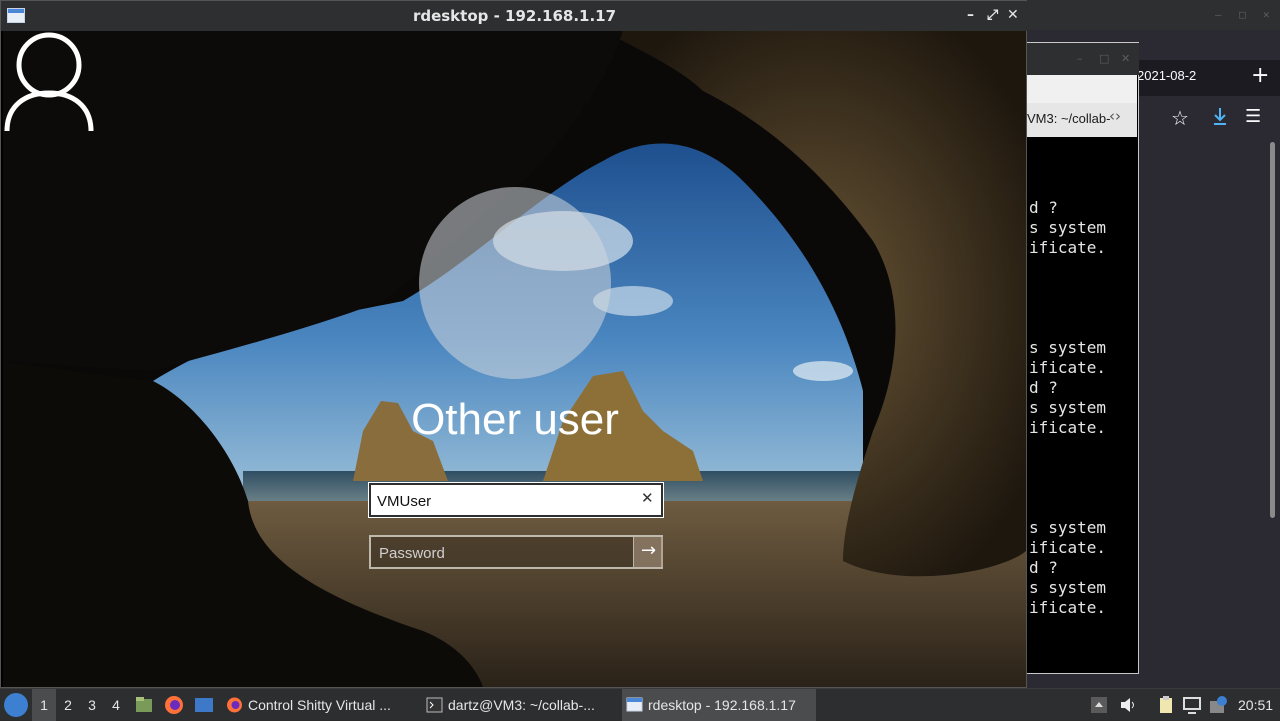  I want to click on terminal-icon, so click(434, 705).